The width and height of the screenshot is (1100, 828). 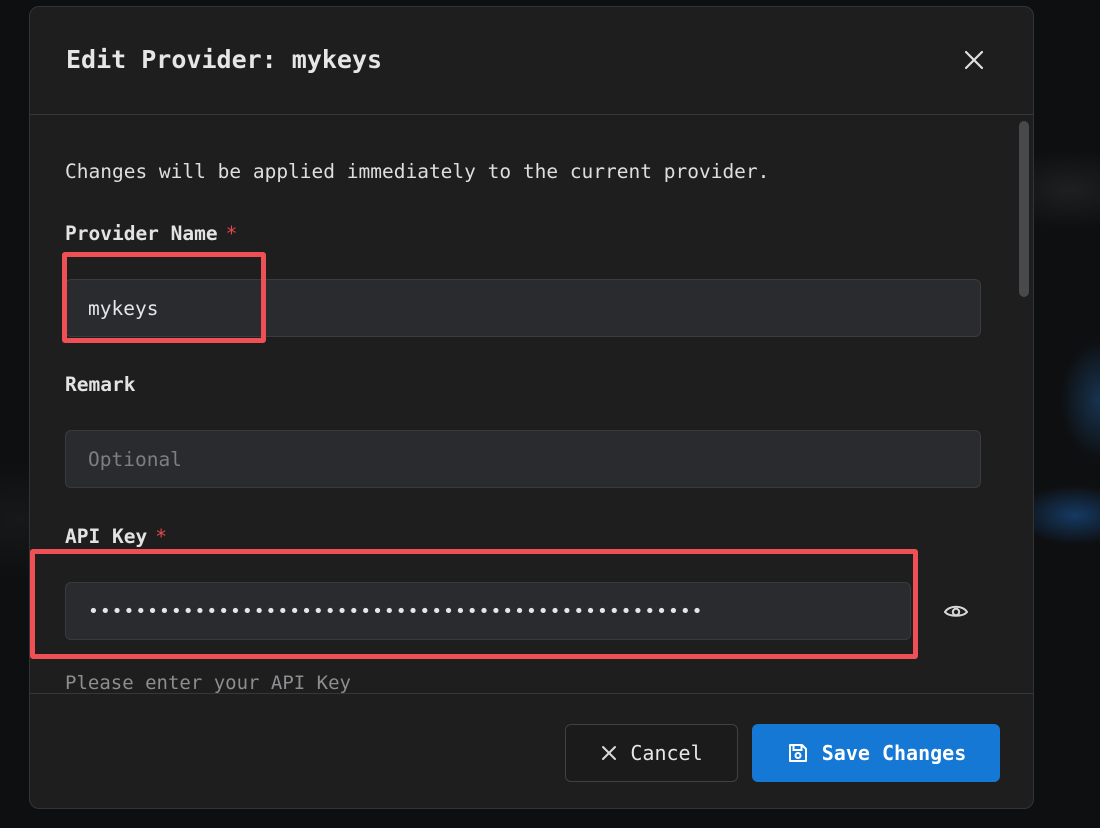 I want to click on close-button, so click(x=974, y=60).